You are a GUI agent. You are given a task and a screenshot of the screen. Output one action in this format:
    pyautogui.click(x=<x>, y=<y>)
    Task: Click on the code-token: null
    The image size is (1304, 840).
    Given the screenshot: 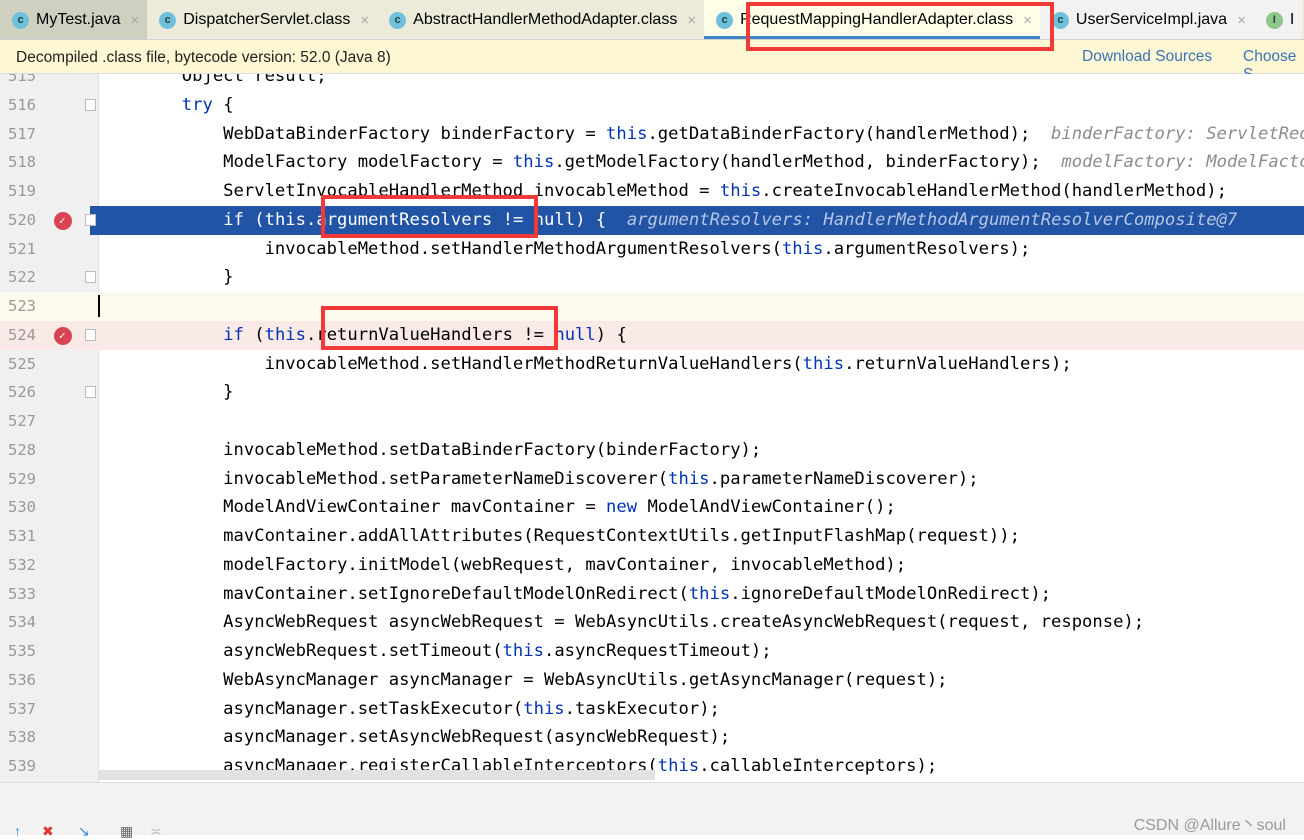 What is the action you would take?
    pyautogui.click(x=575, y=334)
    